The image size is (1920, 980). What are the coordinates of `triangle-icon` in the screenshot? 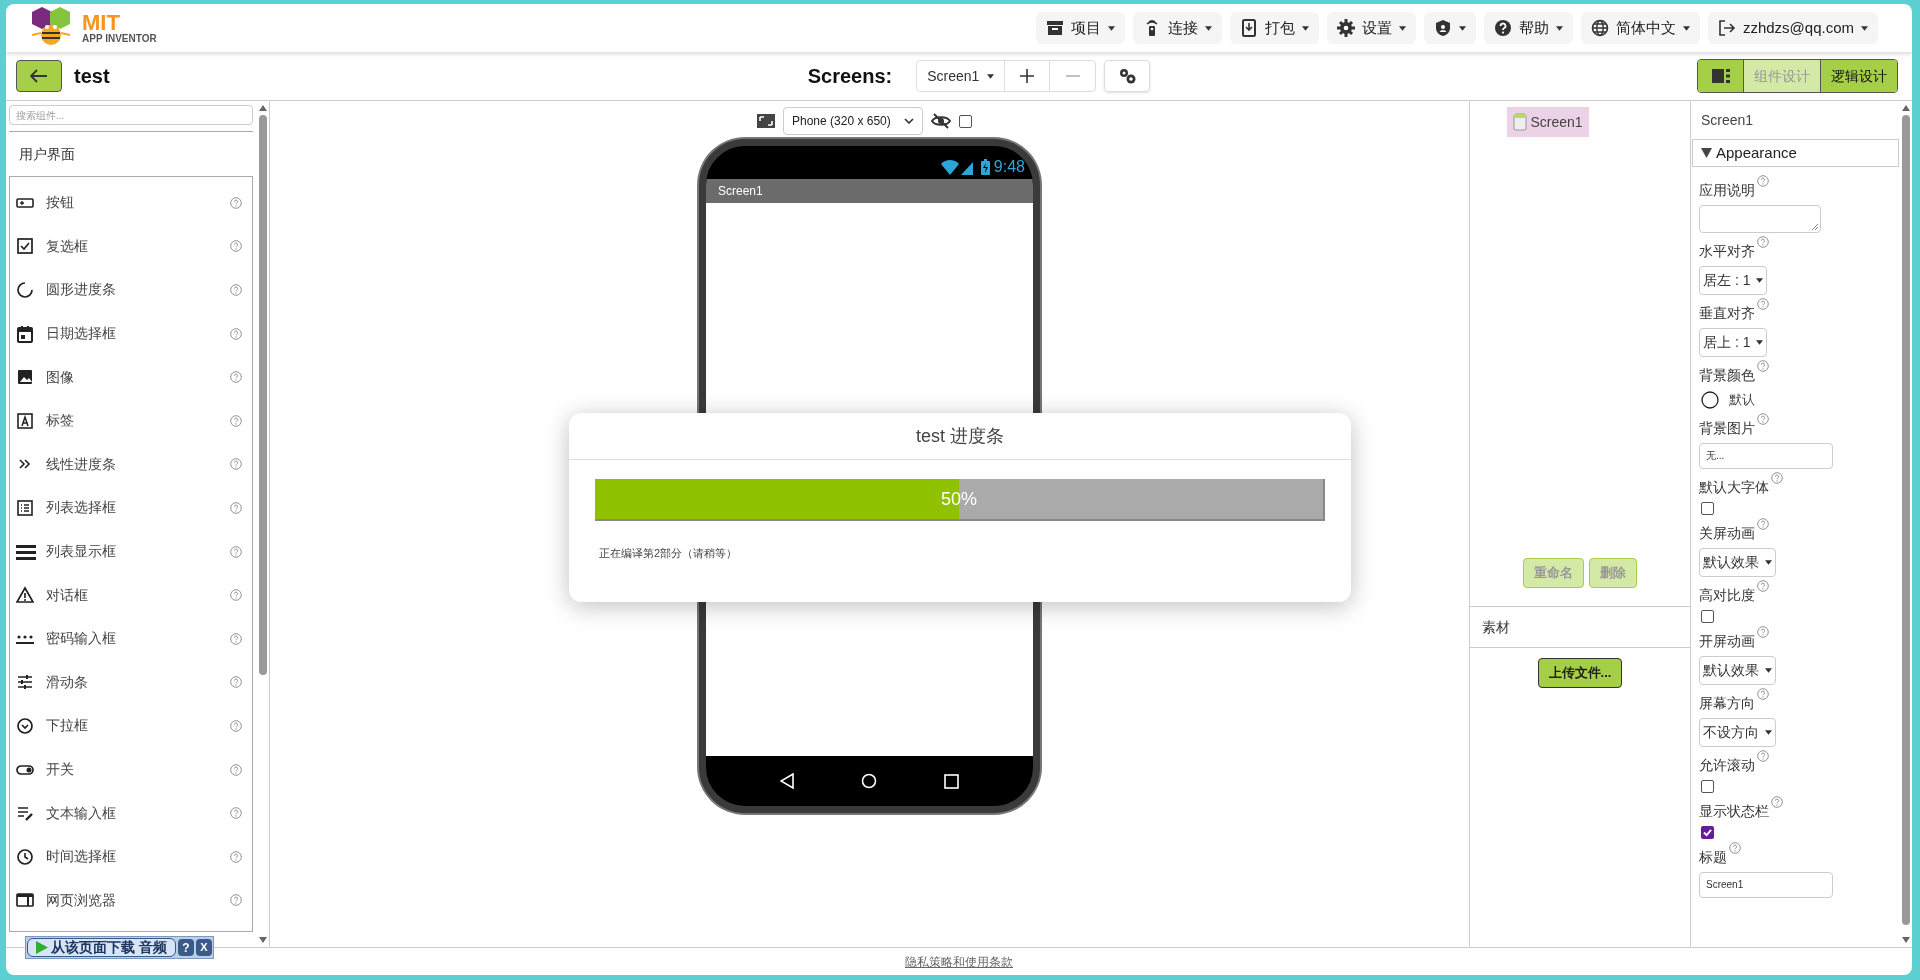 It's located at (1706, 153).